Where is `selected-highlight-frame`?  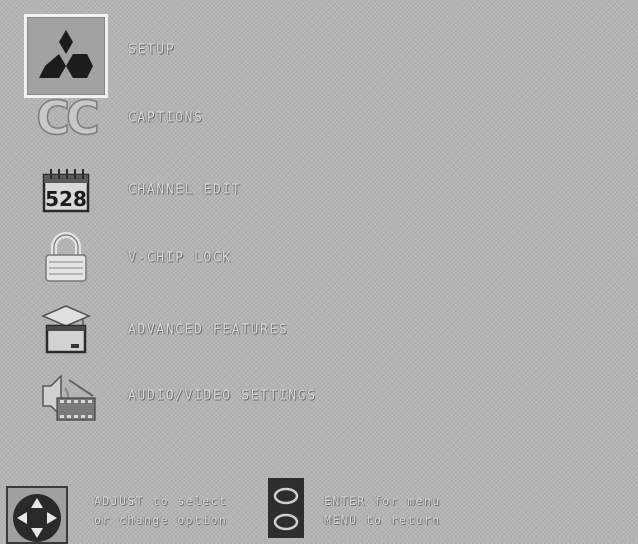 selected-highlight-frame is located at coordinates (66, 56).